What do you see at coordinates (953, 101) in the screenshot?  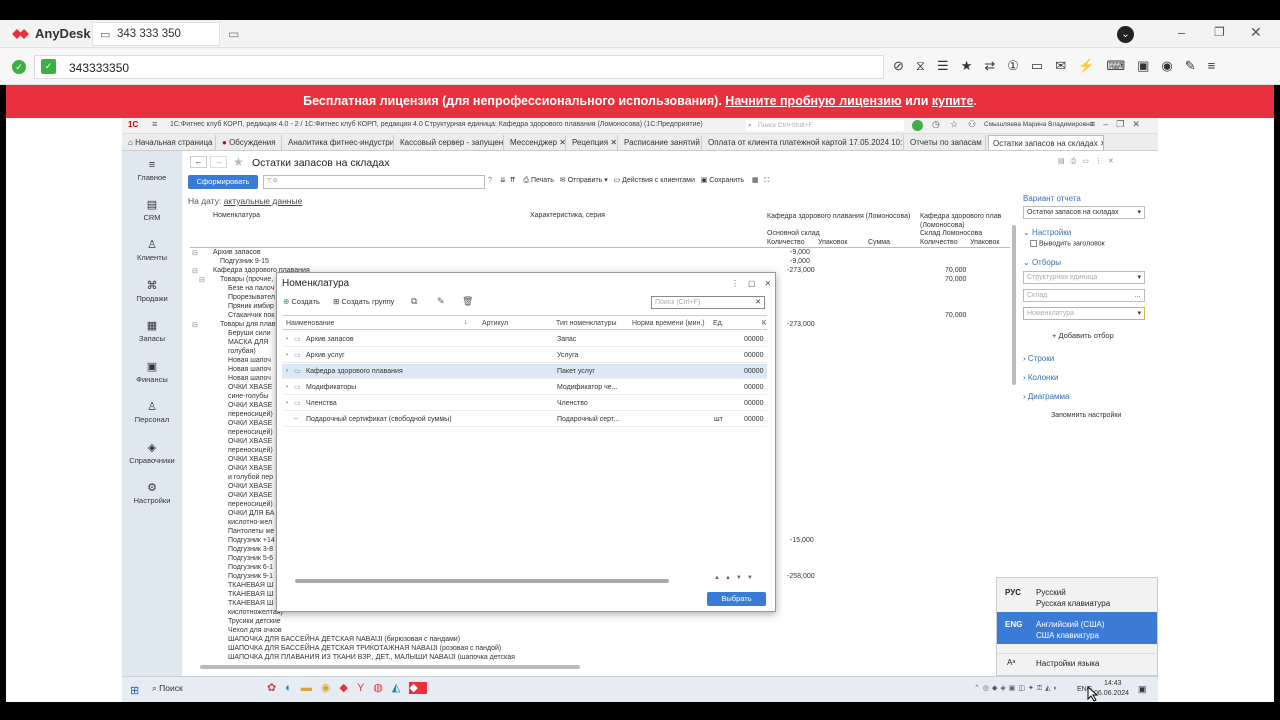 I see `buy-link: купите` at bounding box center [953, 101].